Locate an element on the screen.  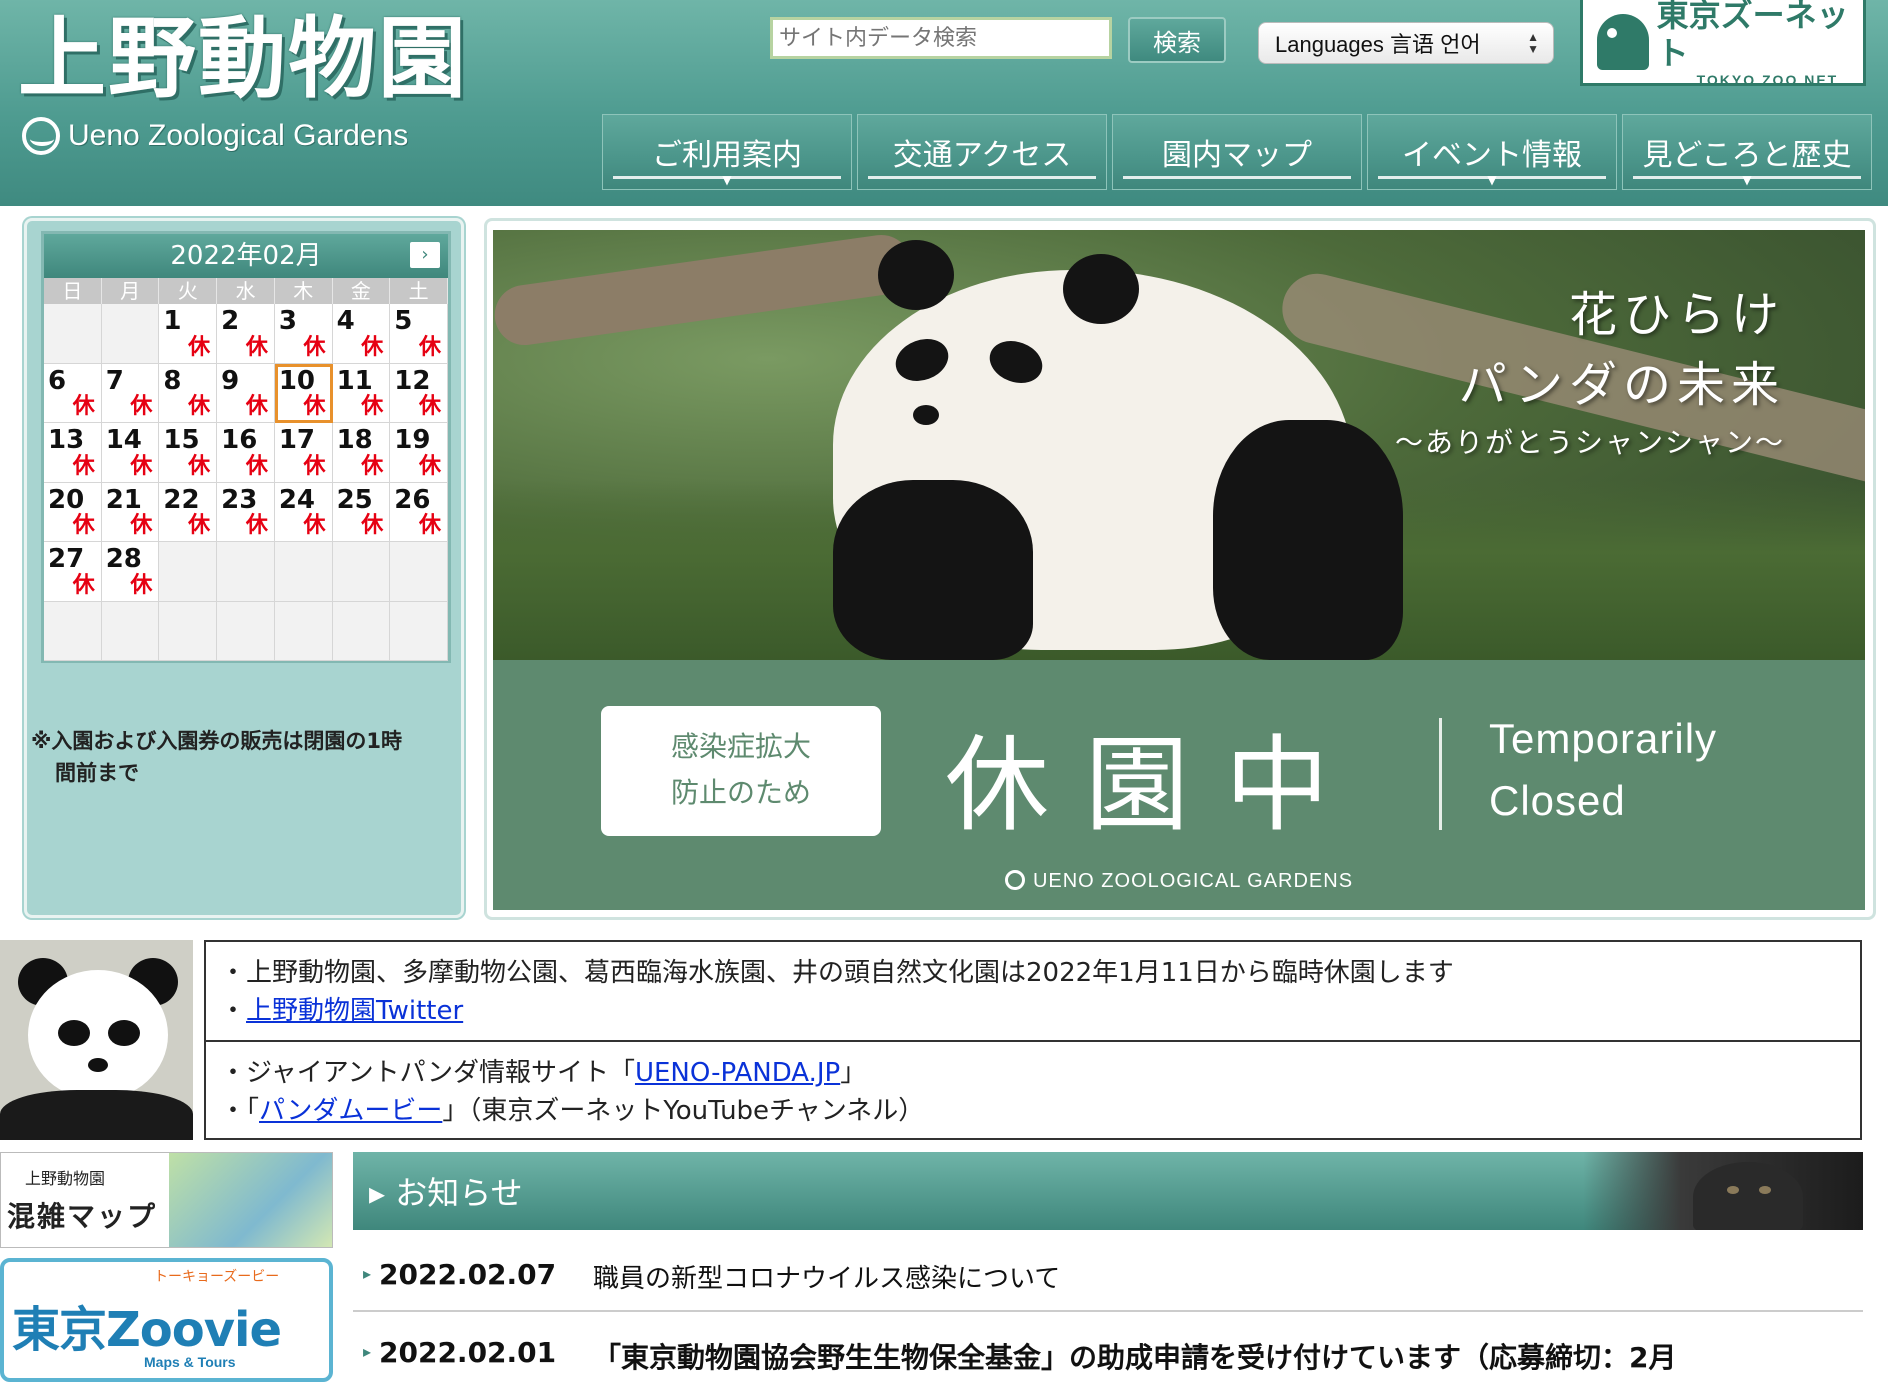
calendar-day-number: 2 is located at coordinates (230, 321).